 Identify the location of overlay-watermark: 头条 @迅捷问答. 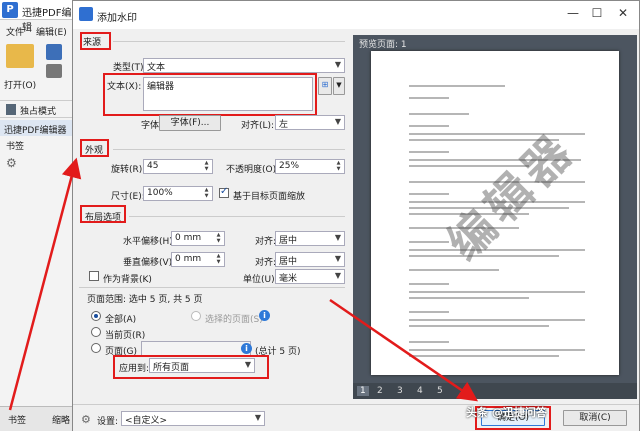
(506, 412).